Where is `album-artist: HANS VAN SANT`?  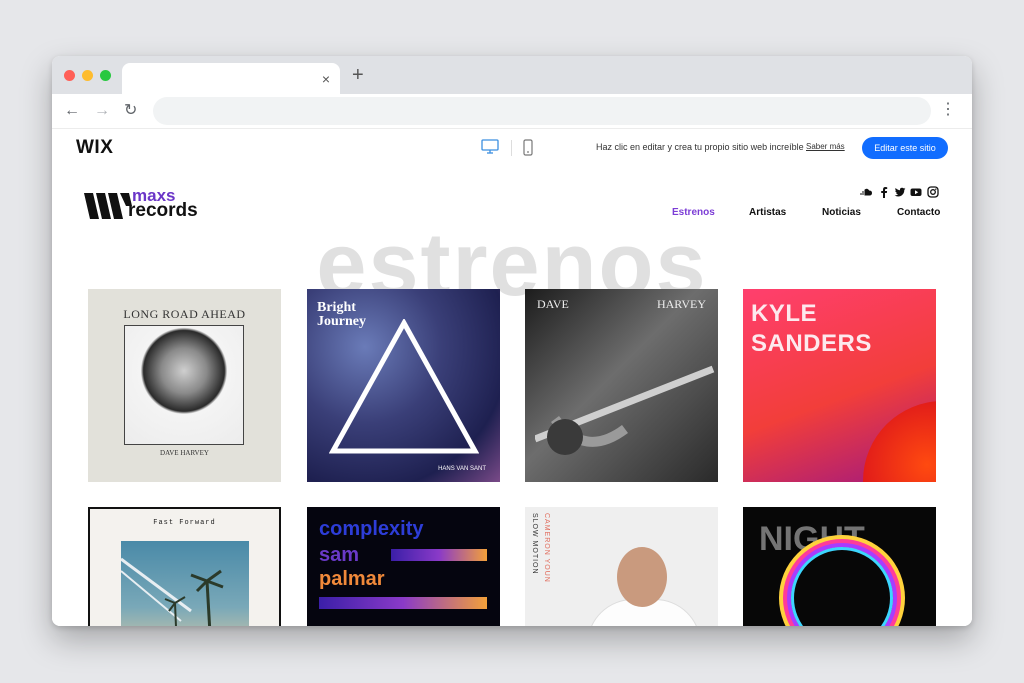
album-artist: HANS VAN SANT is located at coordinates (462, 469).